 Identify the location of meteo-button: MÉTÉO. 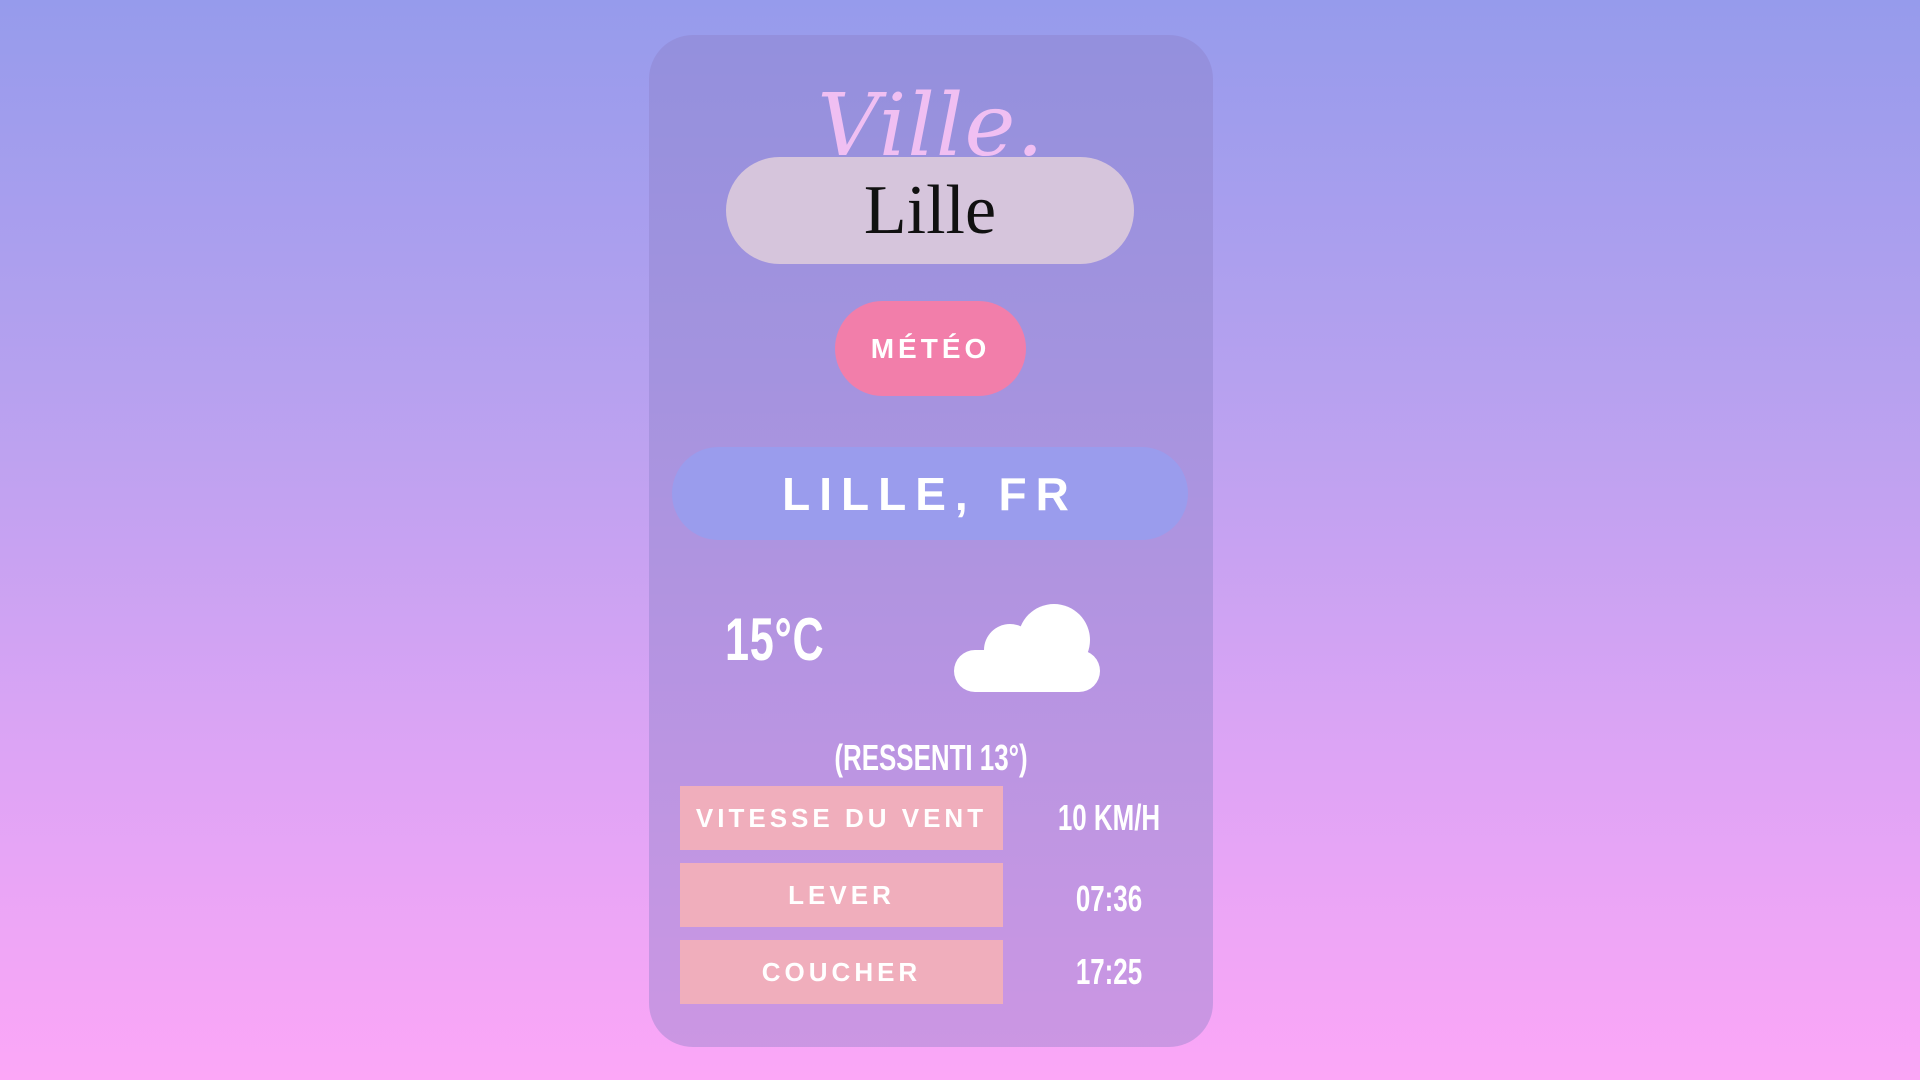
(930, 348).